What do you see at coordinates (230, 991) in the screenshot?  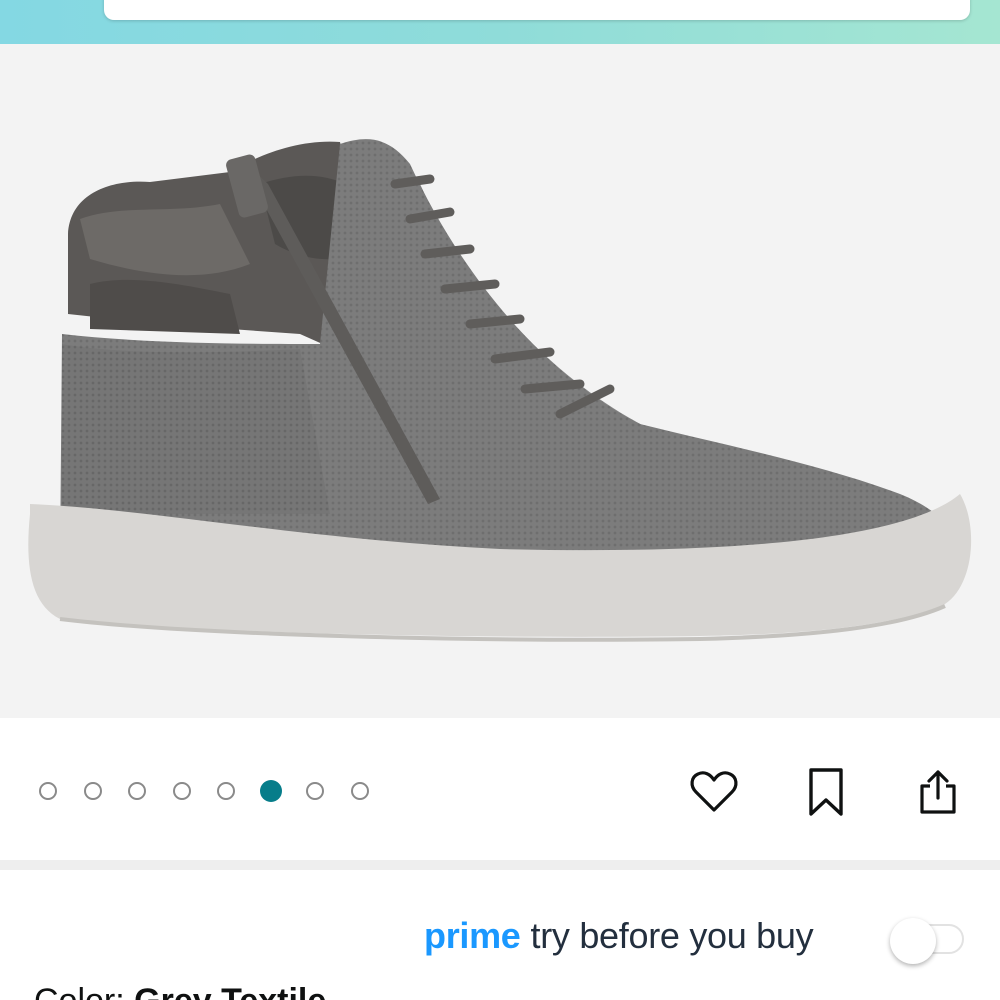 I see `color-value: Grey Textile` at bounding box center [230, 991].